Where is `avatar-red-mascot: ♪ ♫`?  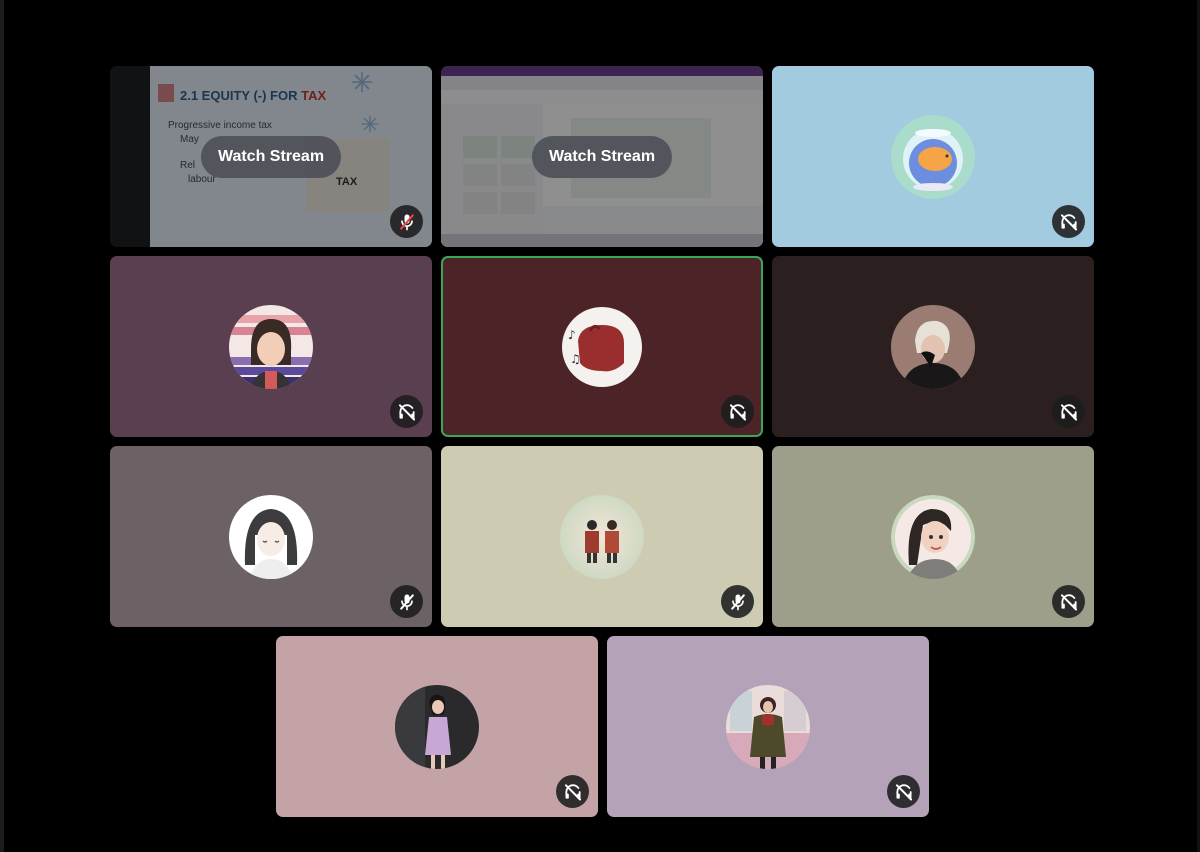
avatar-red-mascot: ♪ ♫ is located at coordinates (602, 346).